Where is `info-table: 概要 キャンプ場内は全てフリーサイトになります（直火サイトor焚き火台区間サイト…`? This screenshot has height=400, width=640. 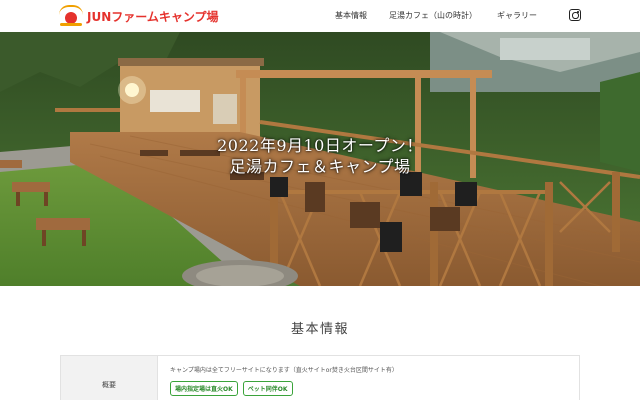 info-table: 概要 キャンプ場内は全てフリーサイトになります（直火サイトor焚き火台区間サイト… is located at coordinates (320, 377).